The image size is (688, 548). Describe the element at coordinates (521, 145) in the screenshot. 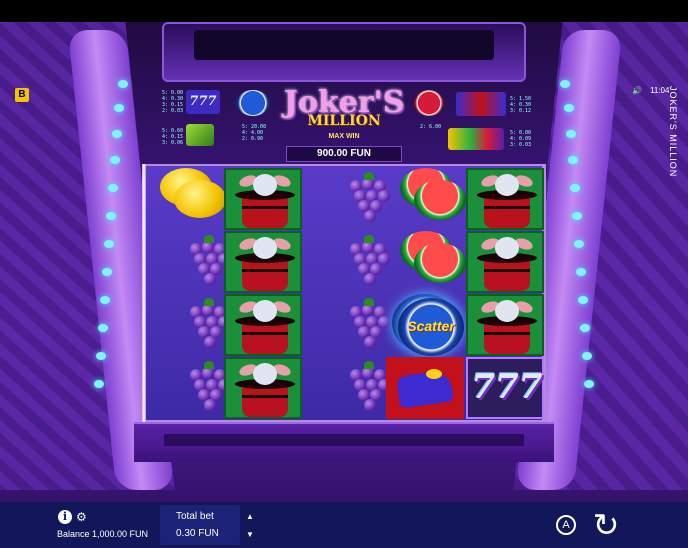

I see `paytable-line: 3: 0.03` at that location.